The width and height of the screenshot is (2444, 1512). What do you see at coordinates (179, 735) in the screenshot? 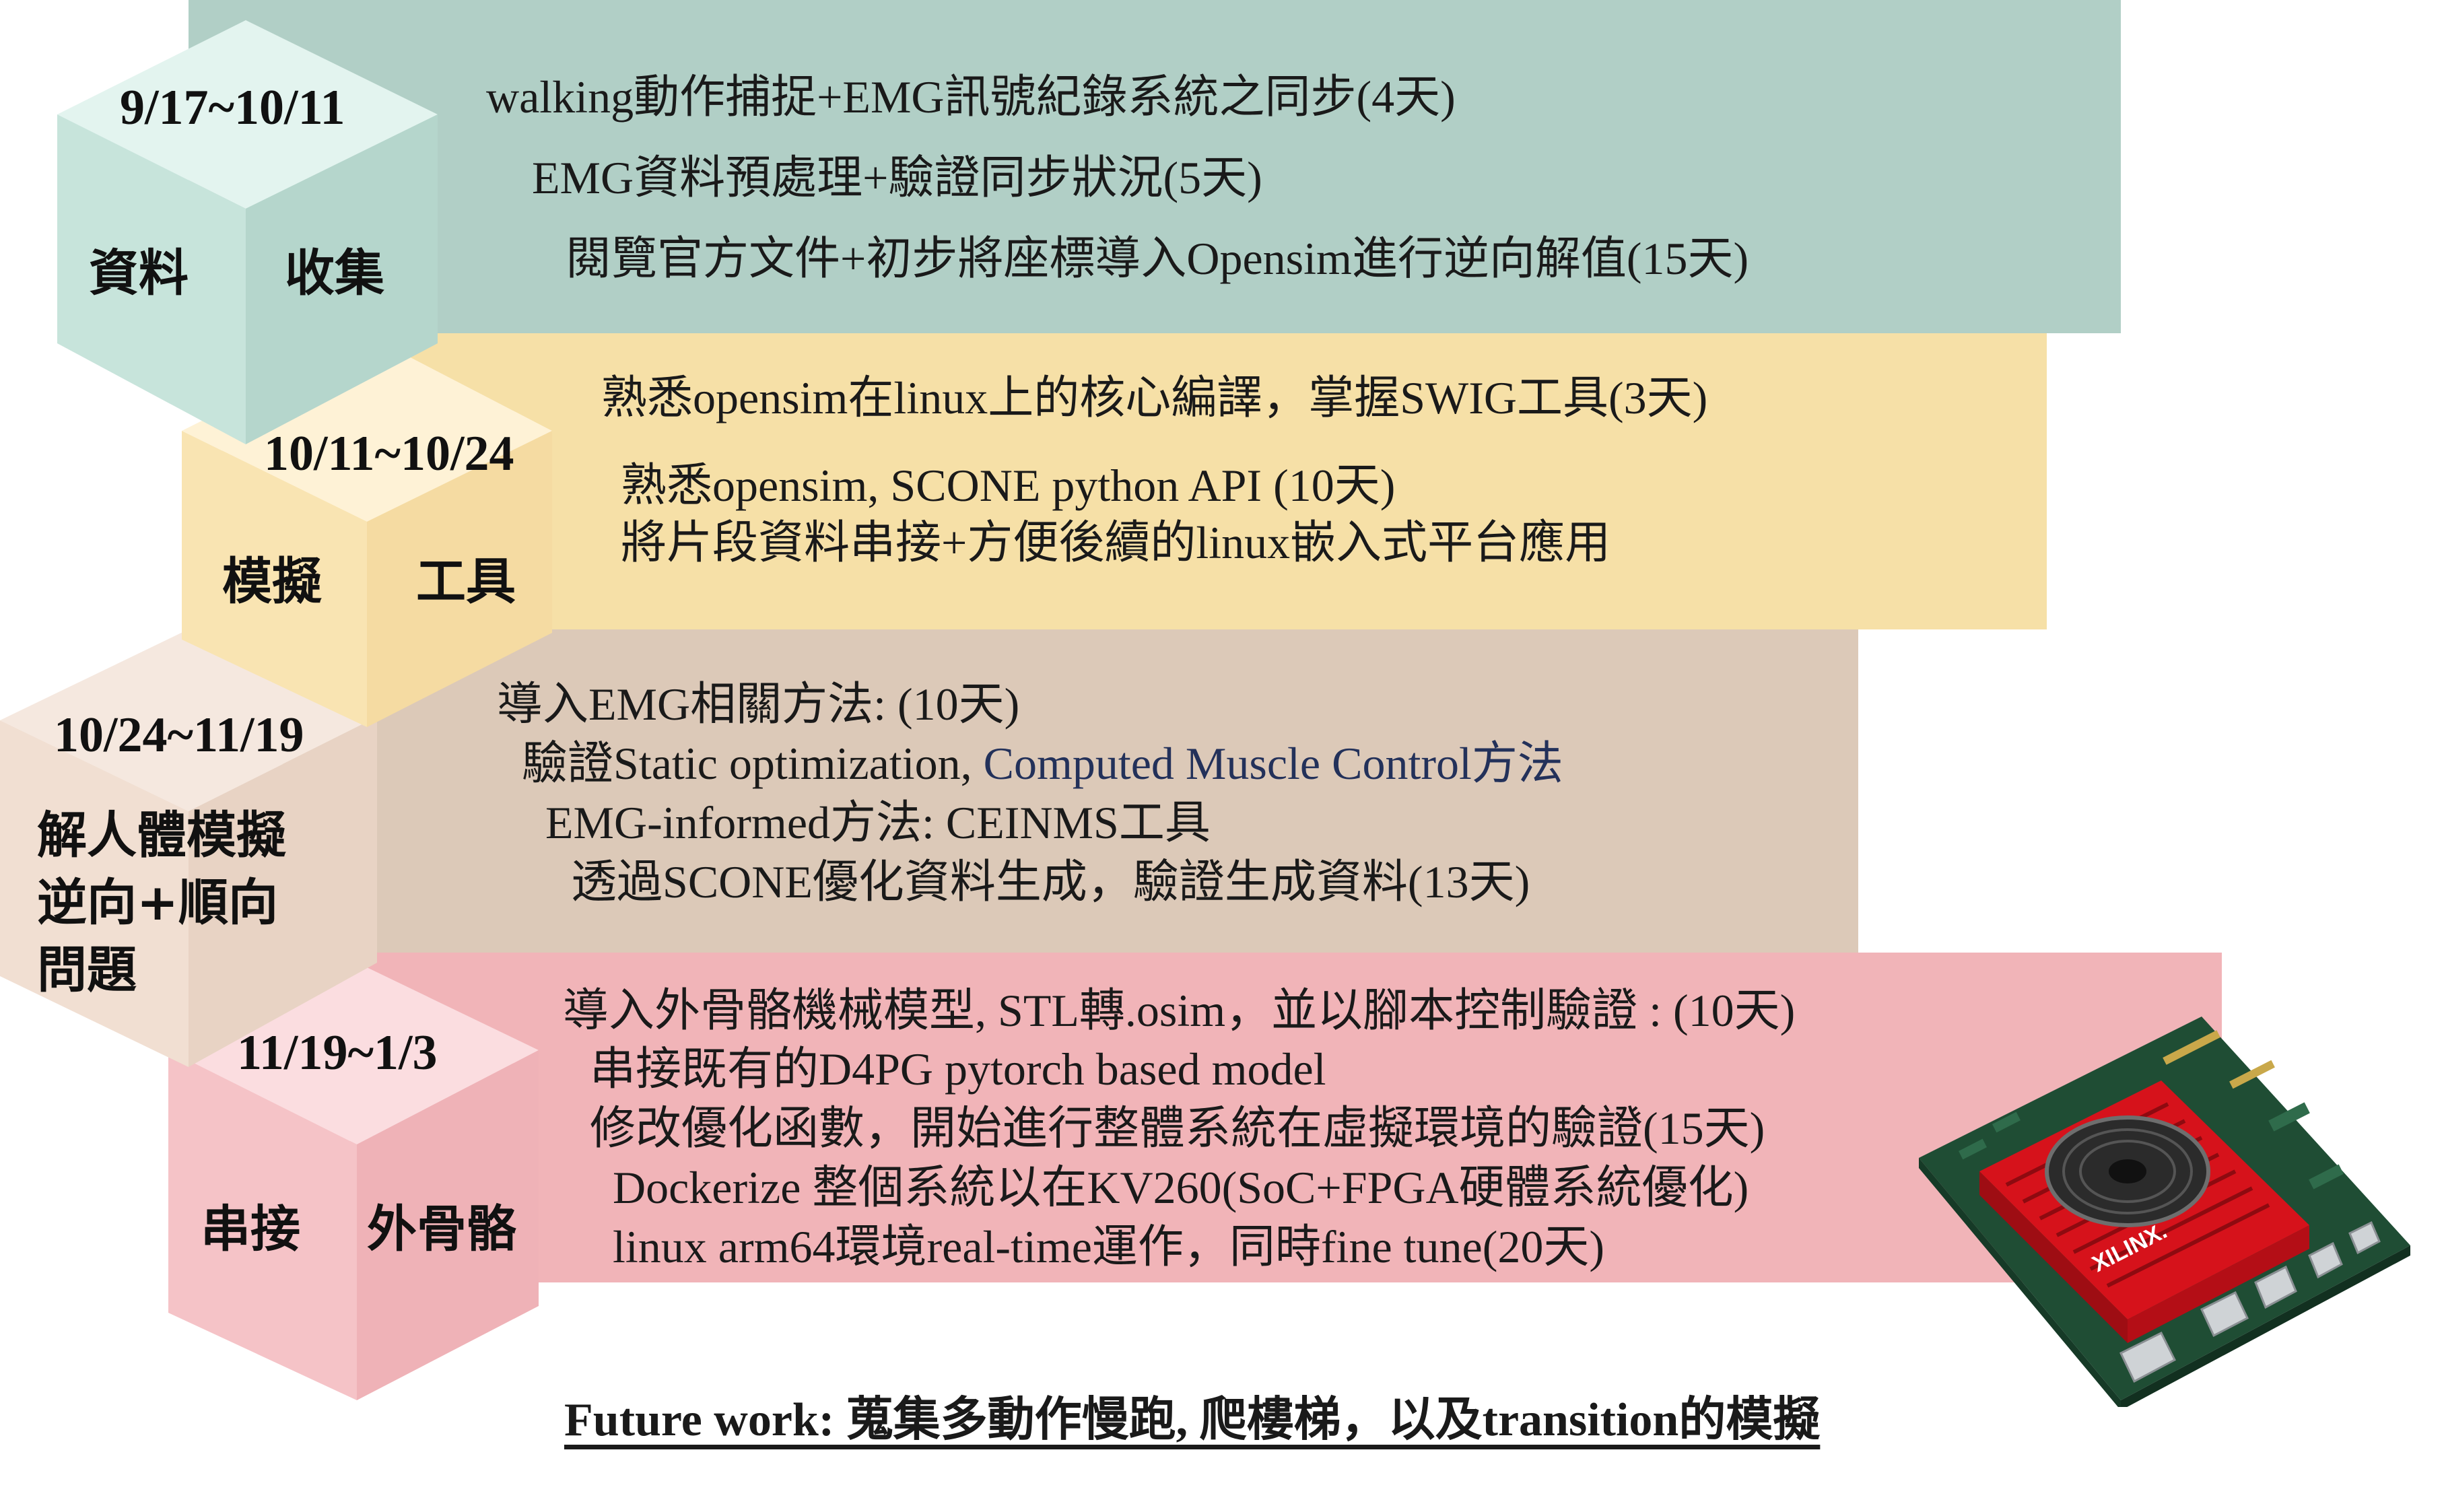
I see `phase3-date: 10/24~11/19` at bounding box center [179, 735].